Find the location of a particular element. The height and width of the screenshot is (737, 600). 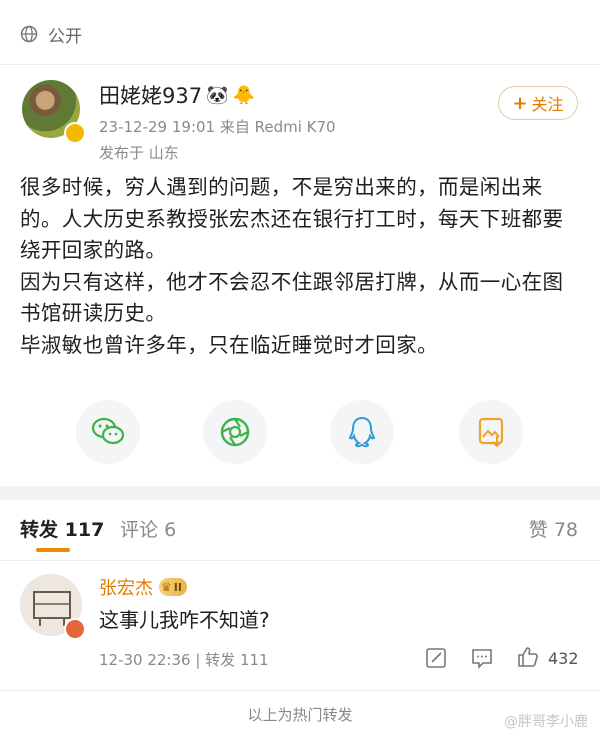

tab-likes: 赞 78 is located at coordinates (553, 528).